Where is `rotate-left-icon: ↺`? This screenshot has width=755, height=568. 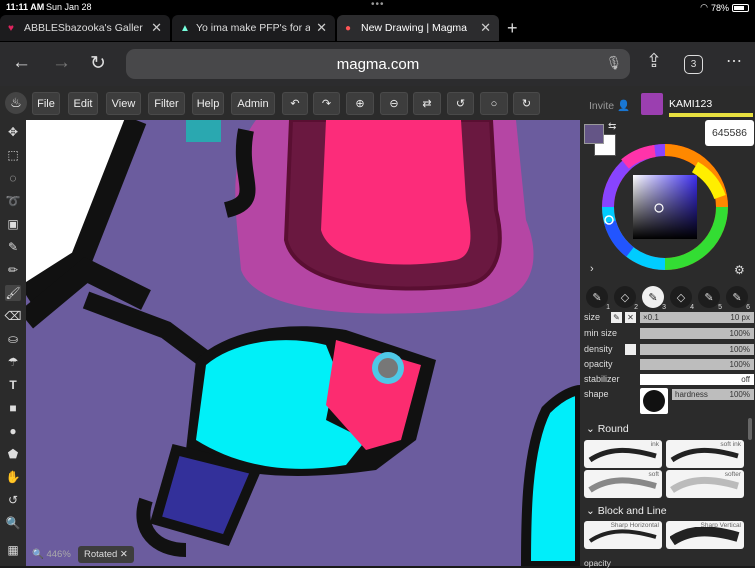 rotate-left-icon: ↺ is located at coordinates (460, 103).